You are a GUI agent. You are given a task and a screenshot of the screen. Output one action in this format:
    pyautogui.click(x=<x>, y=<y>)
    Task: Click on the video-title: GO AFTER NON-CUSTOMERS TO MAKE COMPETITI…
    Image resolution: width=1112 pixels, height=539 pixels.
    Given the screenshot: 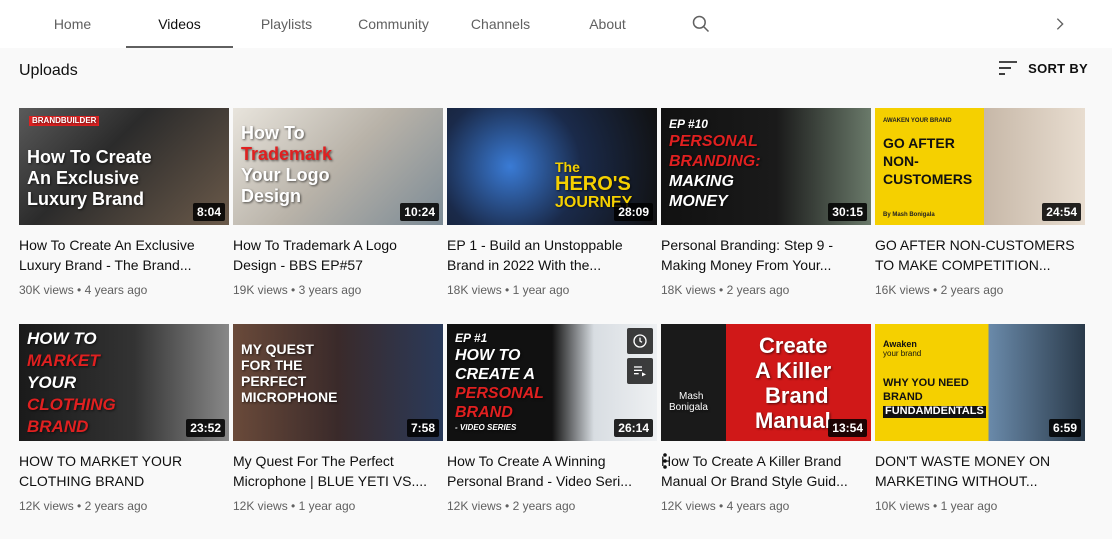 What is the action you would take?
    pyautogui.click(x=980, y=255)
    